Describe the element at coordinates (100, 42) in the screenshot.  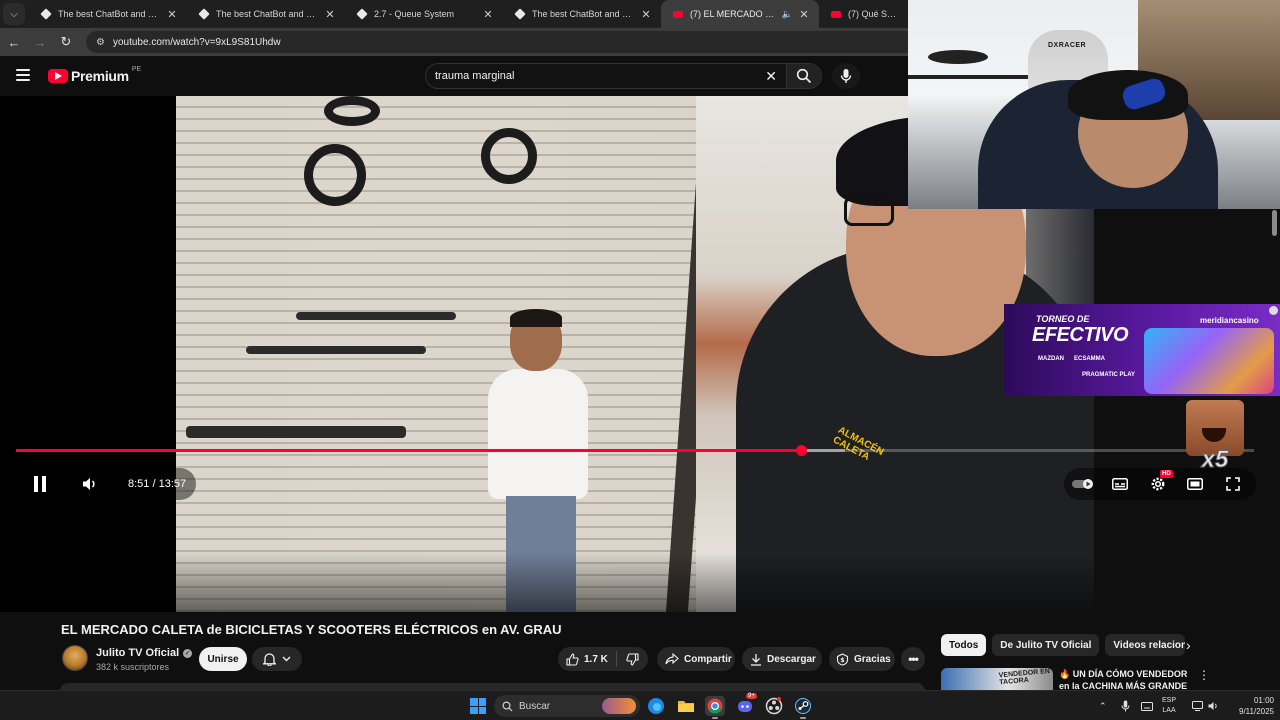
I see `site-info-icon: ⚙` at that location.